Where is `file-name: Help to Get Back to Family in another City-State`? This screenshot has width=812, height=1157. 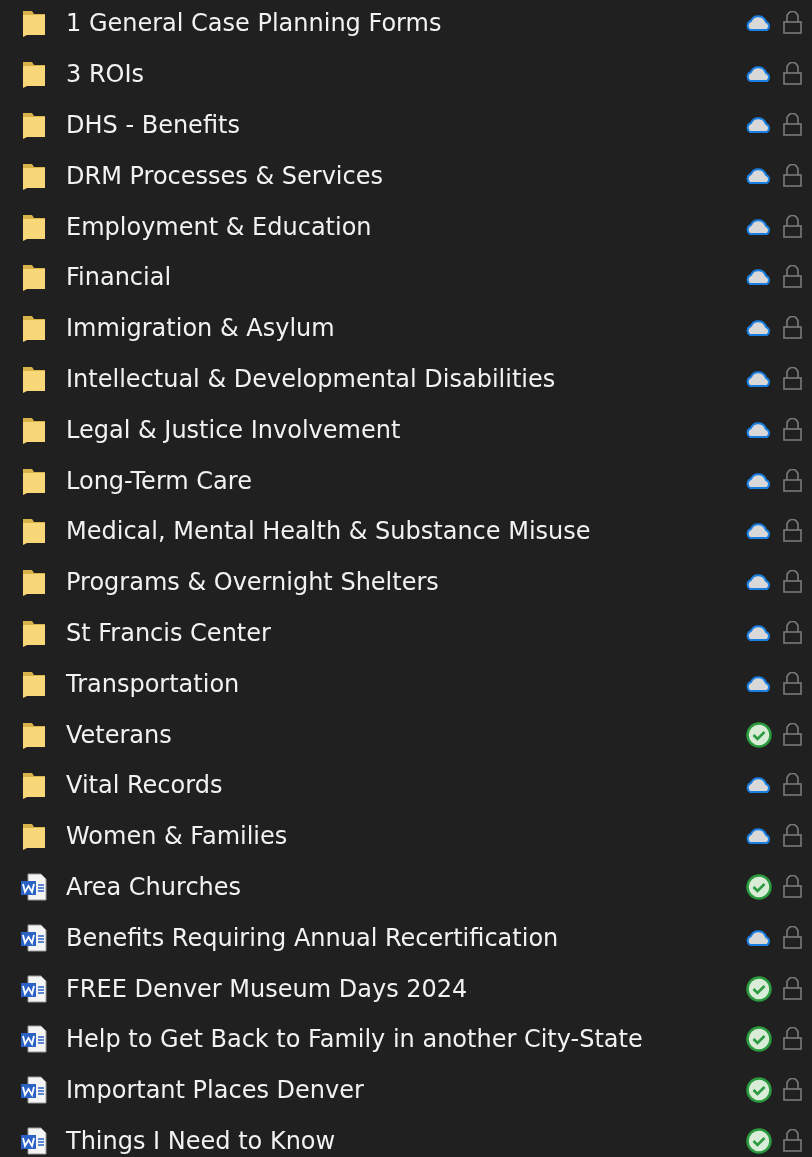 file-name: Help to Get Back to Family in another City-State is located at coordinates (405, 1039).